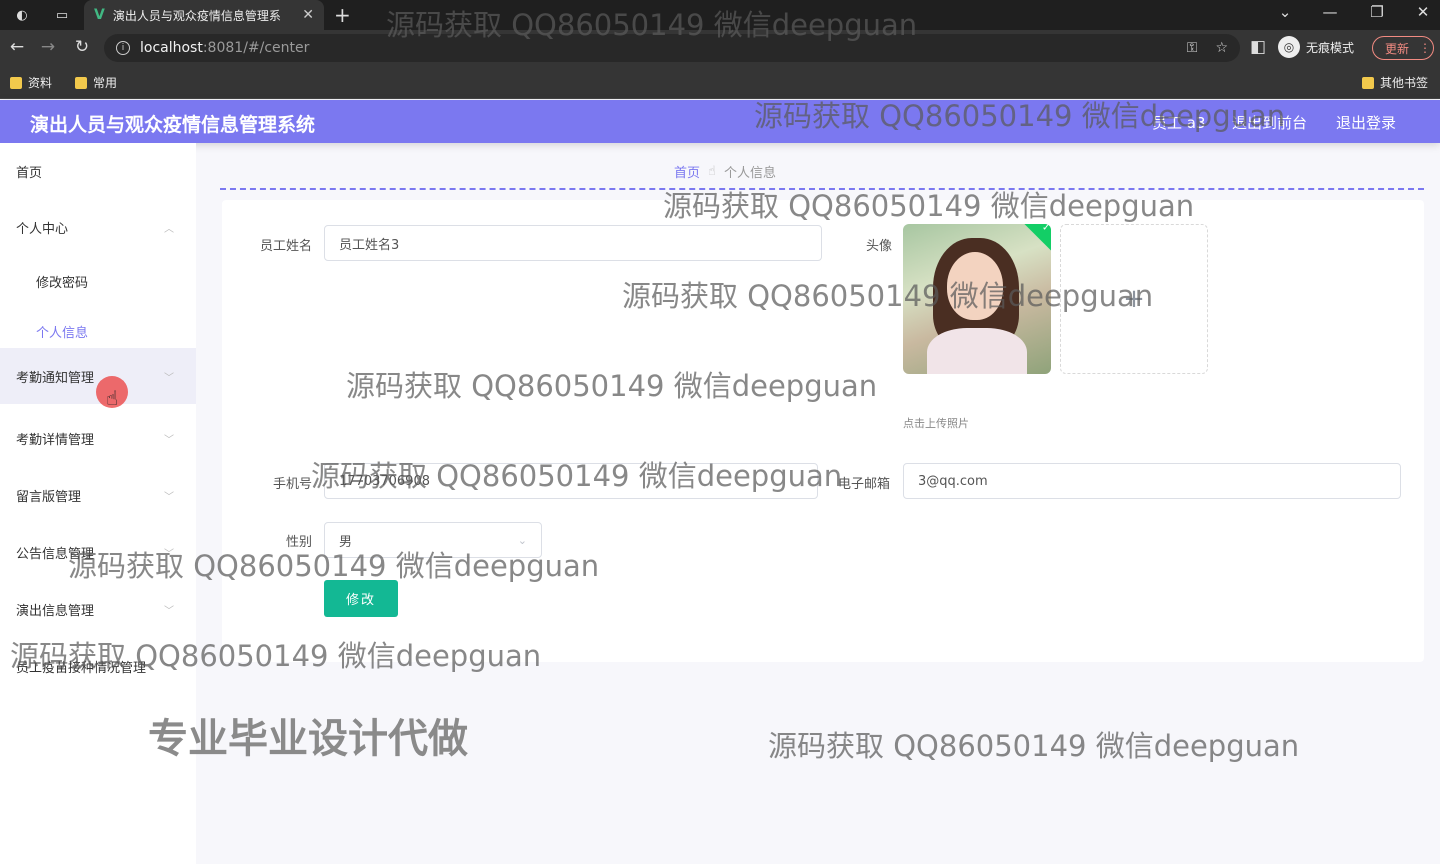 This screenshot has height=864, width=1440. Describe the element at coordinates (936, 423) in the screenshot. I see `upload-tip: 点击上传照片` at that location.